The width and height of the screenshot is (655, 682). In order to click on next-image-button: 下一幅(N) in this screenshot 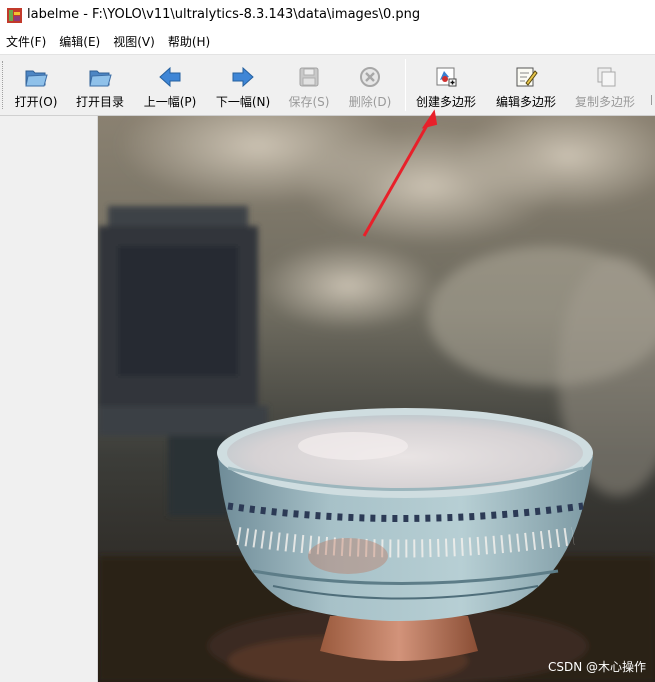, I will do `click(243, 86)`.